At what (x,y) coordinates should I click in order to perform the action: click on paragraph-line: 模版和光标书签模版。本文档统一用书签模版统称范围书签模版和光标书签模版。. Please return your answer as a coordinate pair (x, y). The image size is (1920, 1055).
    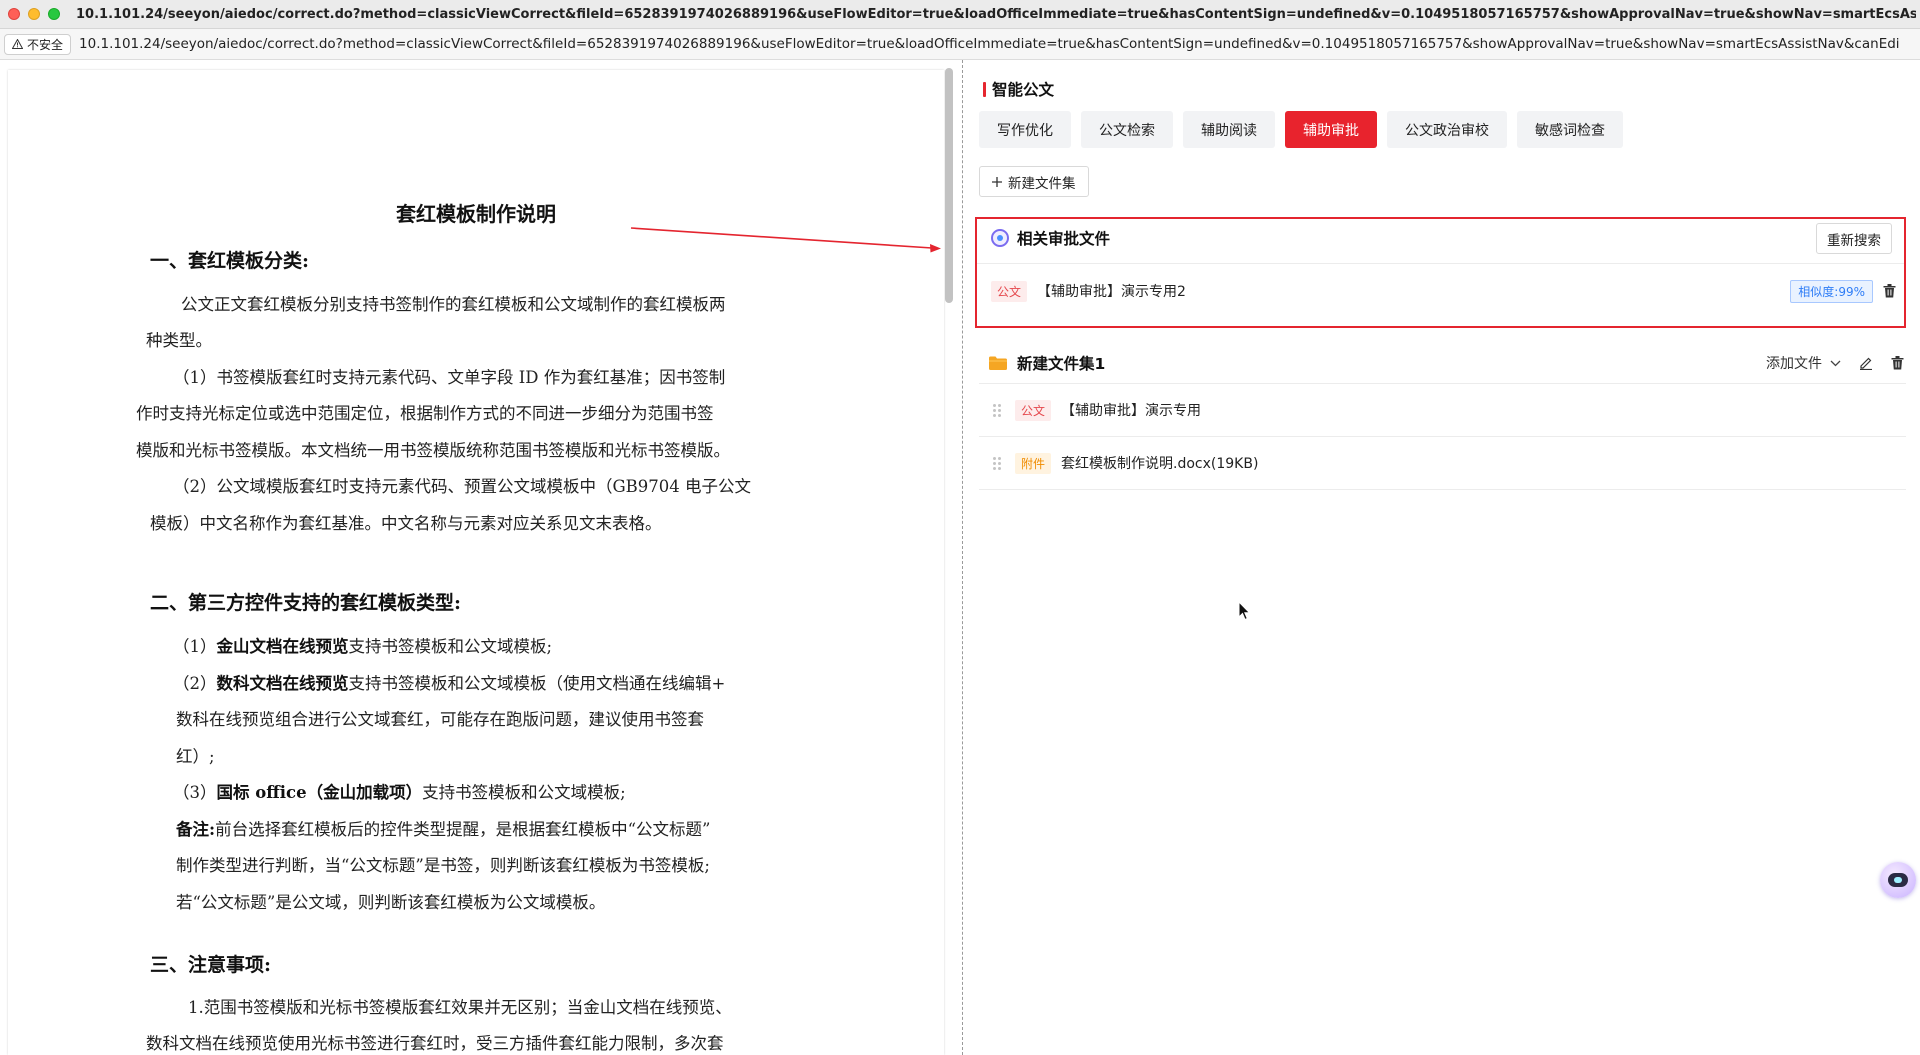
    Looking at the image, I should click on (433, 450).